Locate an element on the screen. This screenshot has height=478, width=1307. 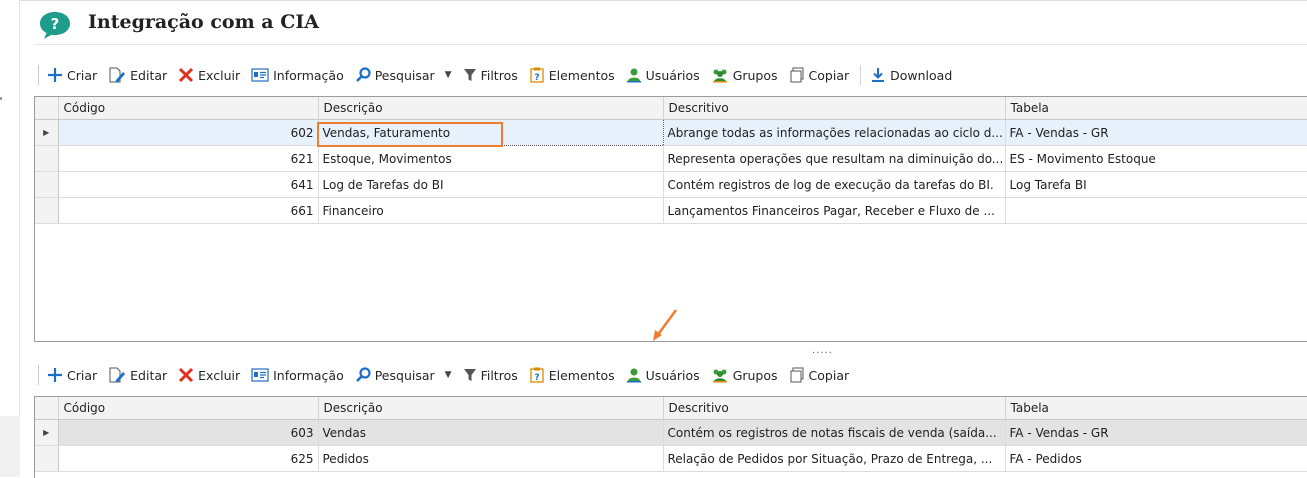
cell-tabela: FA - Pedidos is located at coordinates (1156, 458).